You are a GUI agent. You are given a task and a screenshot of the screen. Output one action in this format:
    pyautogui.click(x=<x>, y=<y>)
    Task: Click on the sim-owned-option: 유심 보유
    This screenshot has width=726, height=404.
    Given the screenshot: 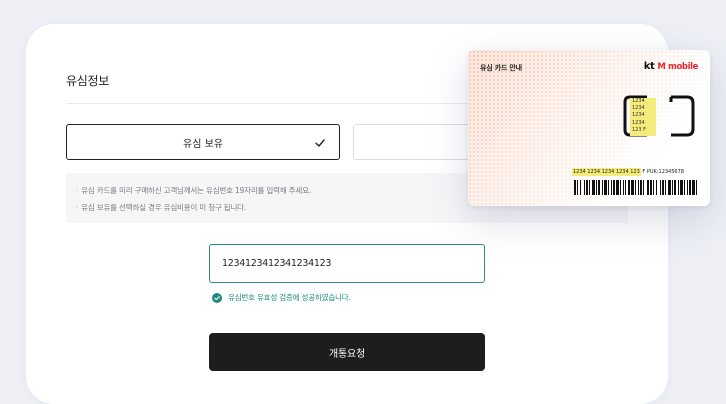 What is the action you would take?
    pyautogui.click(x=203, y=142)
    